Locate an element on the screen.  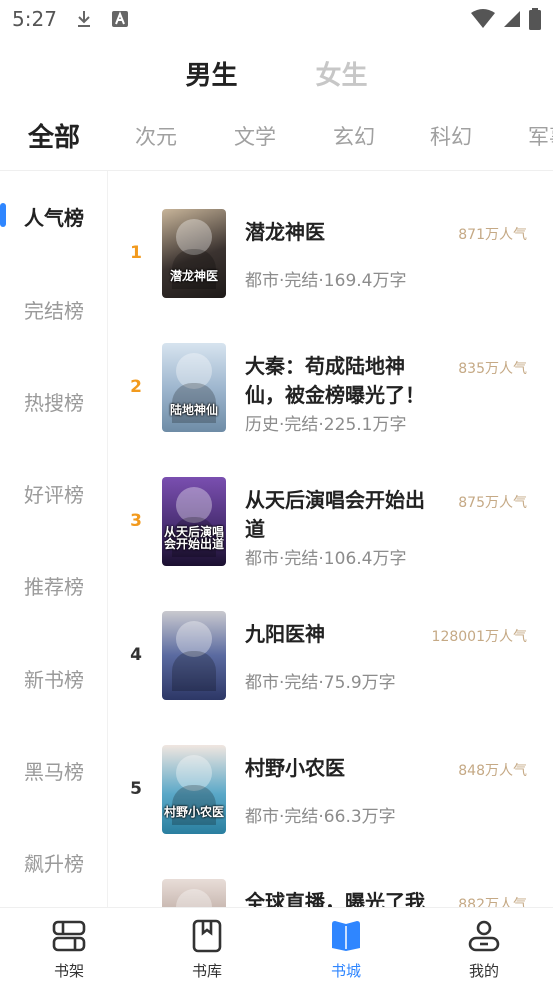
book-row: 4 九阳医神 都市·完结·75.9万字 128001万人气 is located at coordinates (330, 640).